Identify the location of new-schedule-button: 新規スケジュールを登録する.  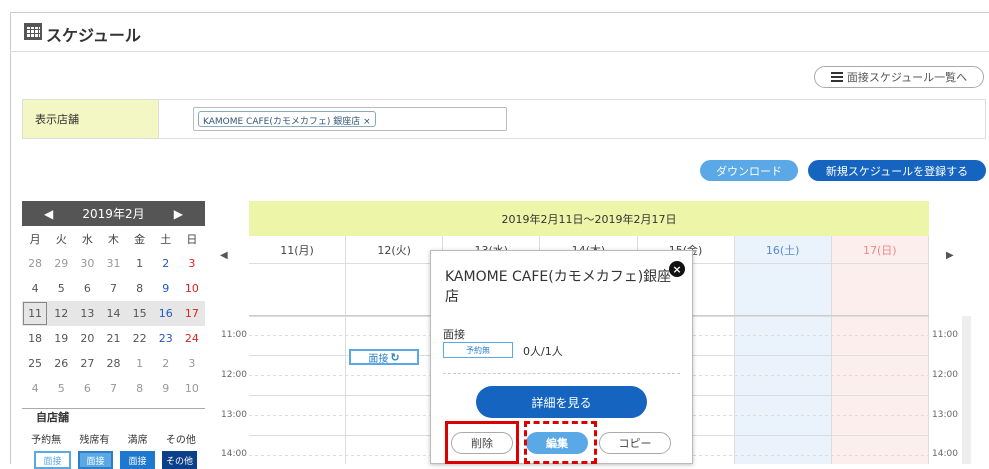
(897, 170).